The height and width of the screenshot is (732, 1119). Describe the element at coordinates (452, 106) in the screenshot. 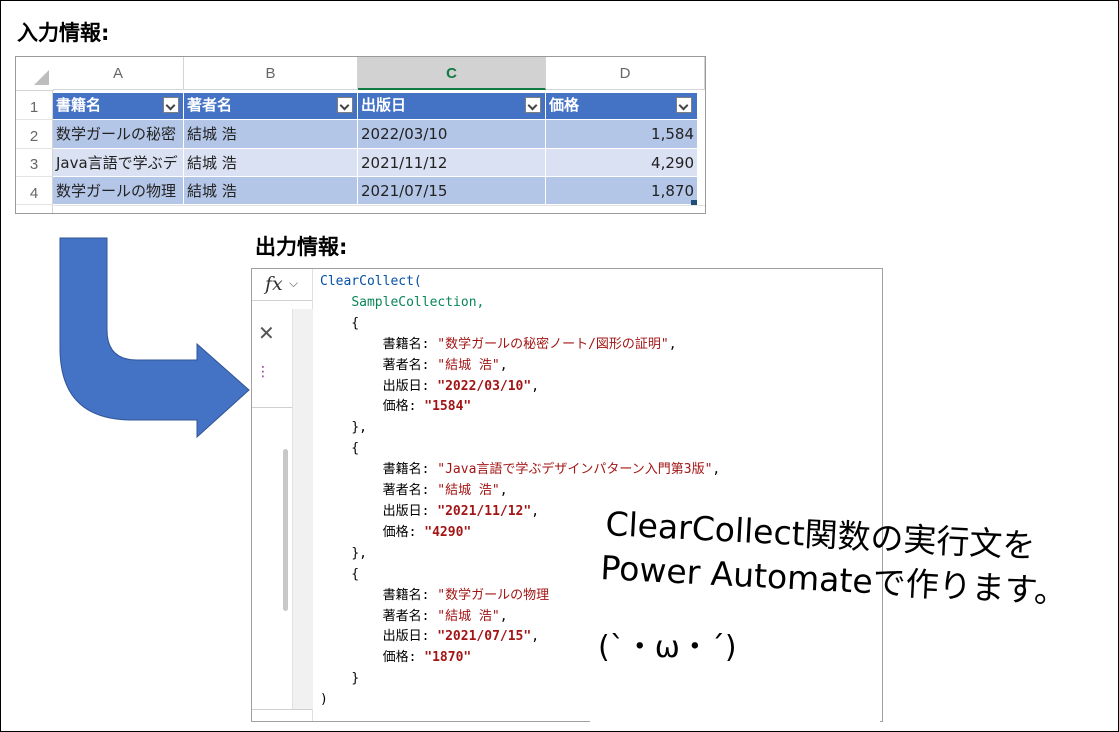

I see `table-header-date: 出版日` at that location.